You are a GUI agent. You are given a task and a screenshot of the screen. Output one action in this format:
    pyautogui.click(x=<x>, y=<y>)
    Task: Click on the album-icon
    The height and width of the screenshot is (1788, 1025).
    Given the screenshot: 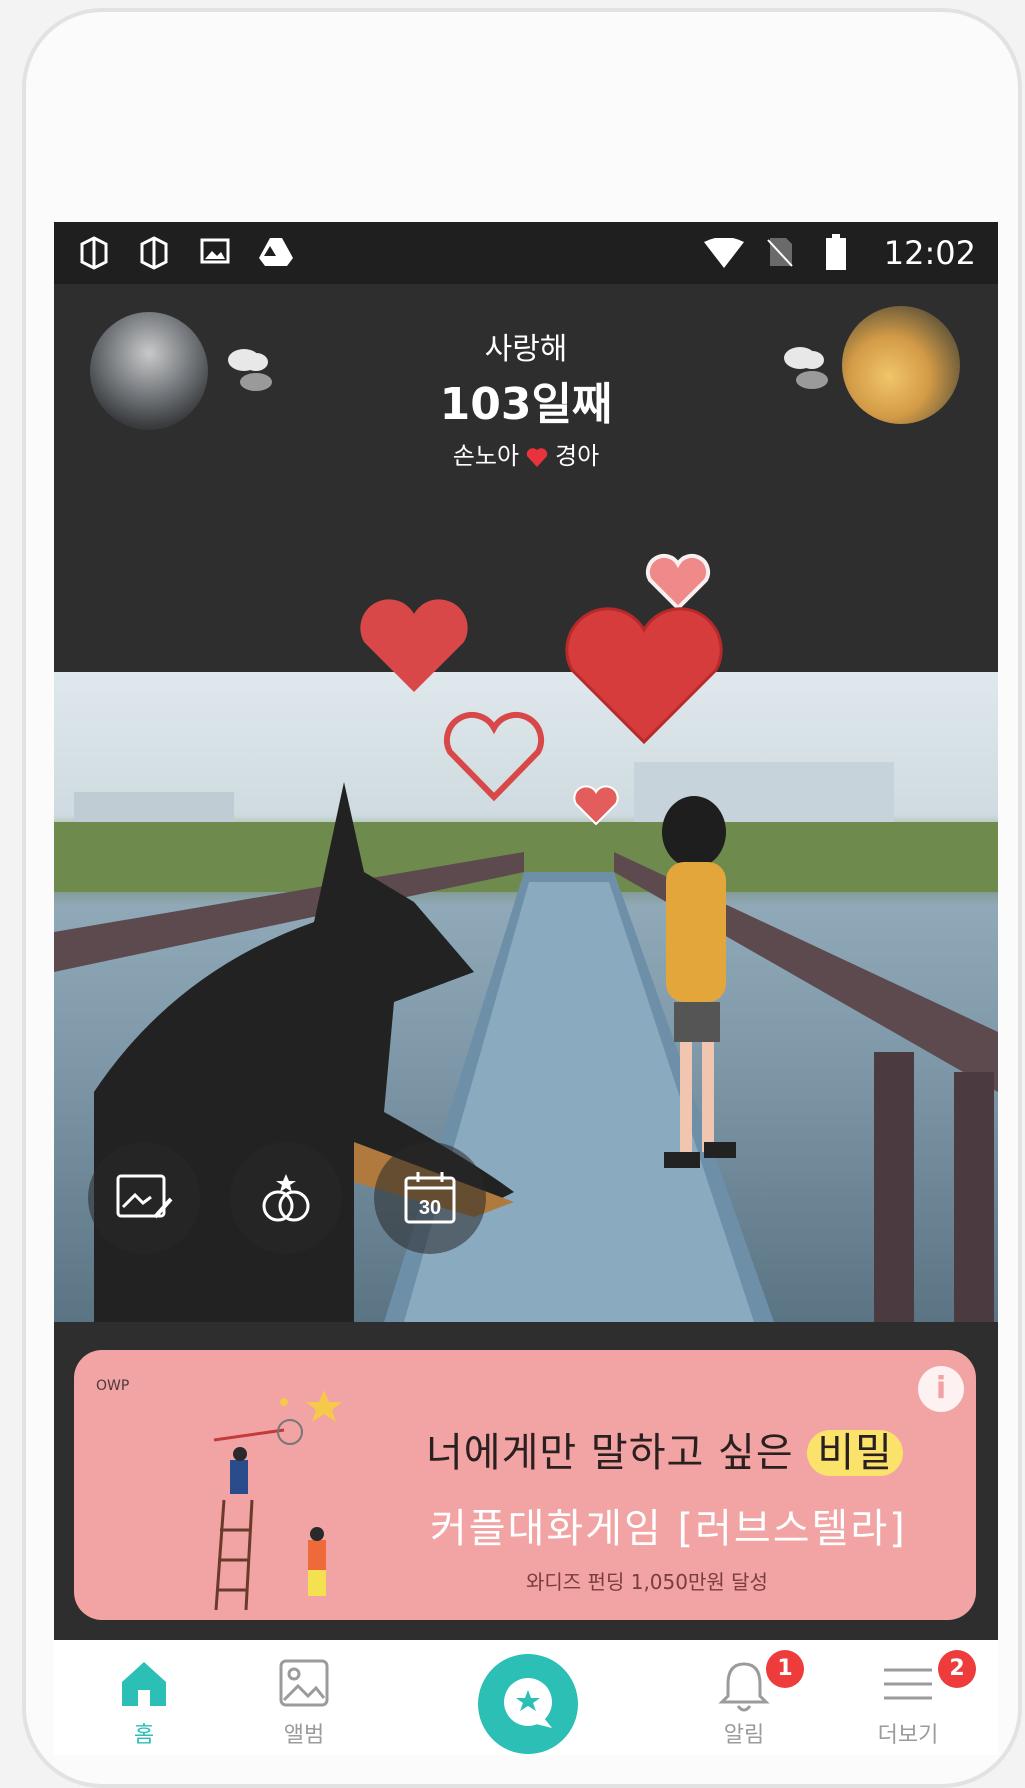 What is the action you would take?
    pyautogui.click(x=304, y=1683)
    